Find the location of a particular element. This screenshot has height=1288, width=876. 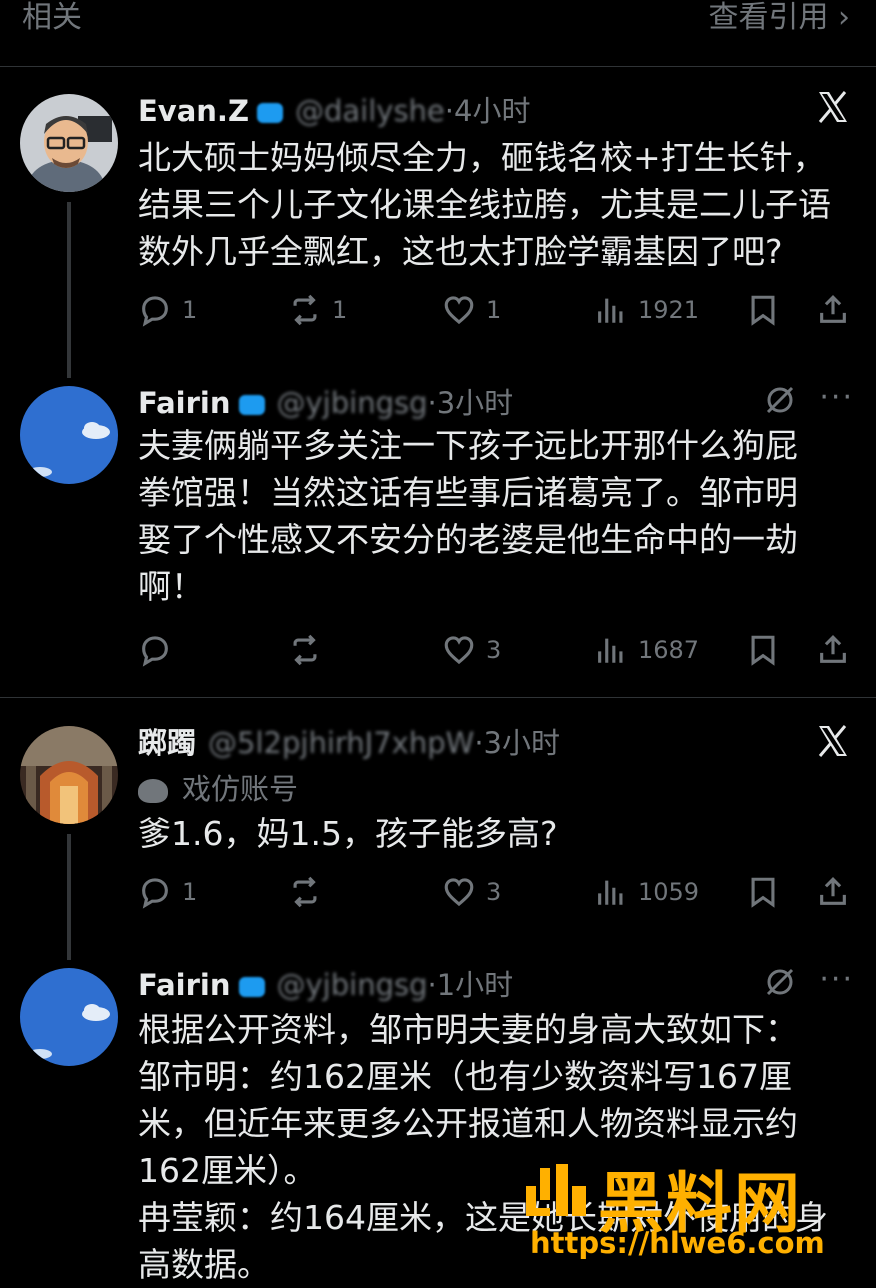

reply-button is located at coordinates (155, 650).